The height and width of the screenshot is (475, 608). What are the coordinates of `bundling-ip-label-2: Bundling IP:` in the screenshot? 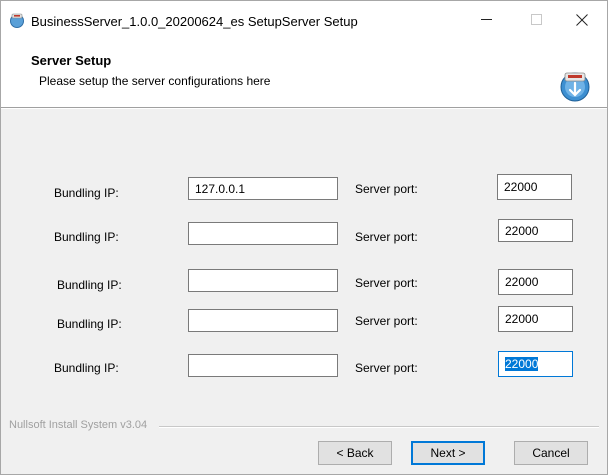 It's located at (86, 237).